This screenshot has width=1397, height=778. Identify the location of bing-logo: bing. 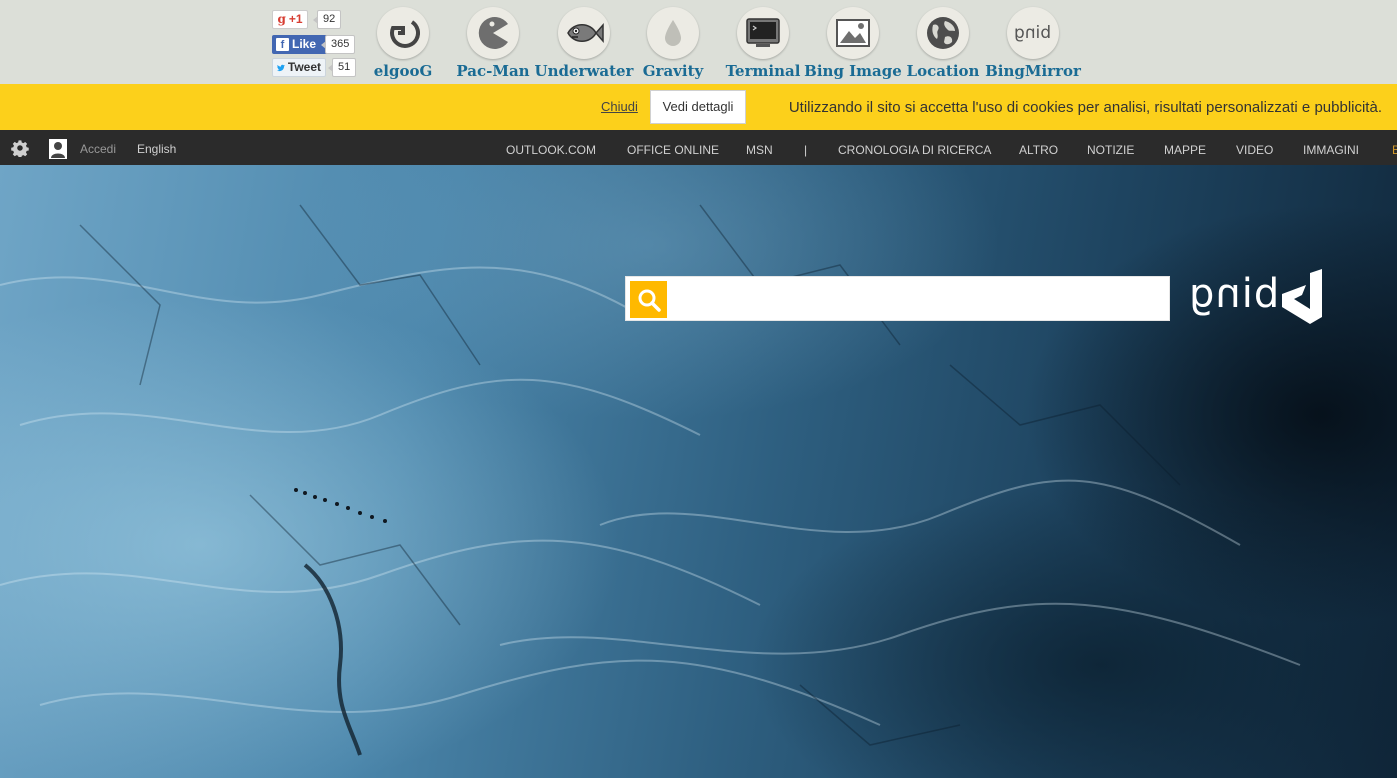
(1258, 297).